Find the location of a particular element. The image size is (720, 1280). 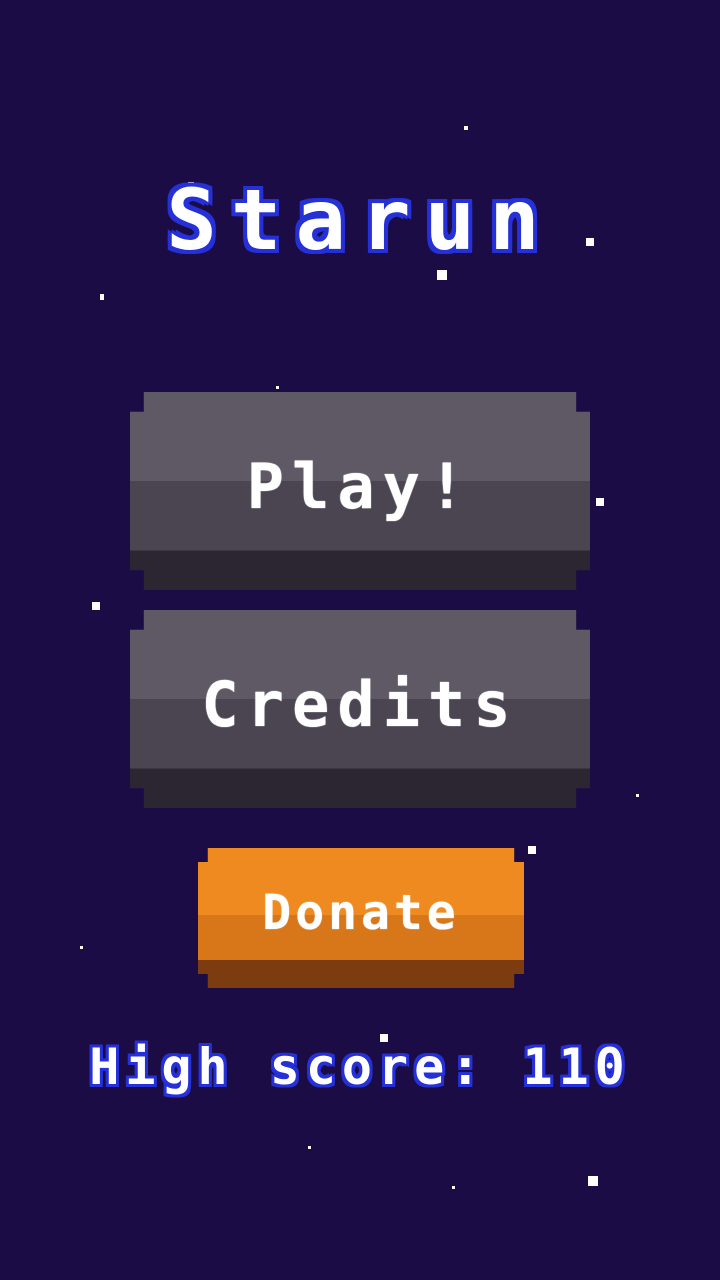

play-button: Play! is located at coordinates (360, 491).